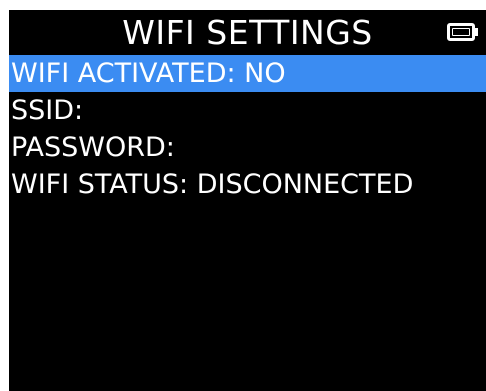 The height and width of the screenshot is (391, 486). What do you see at coordinates (247, 73) in the screenshot?
I see `menu-item-wifi-activated: WIFI ACTIVATED: NO` at bounding box center [247, 73].